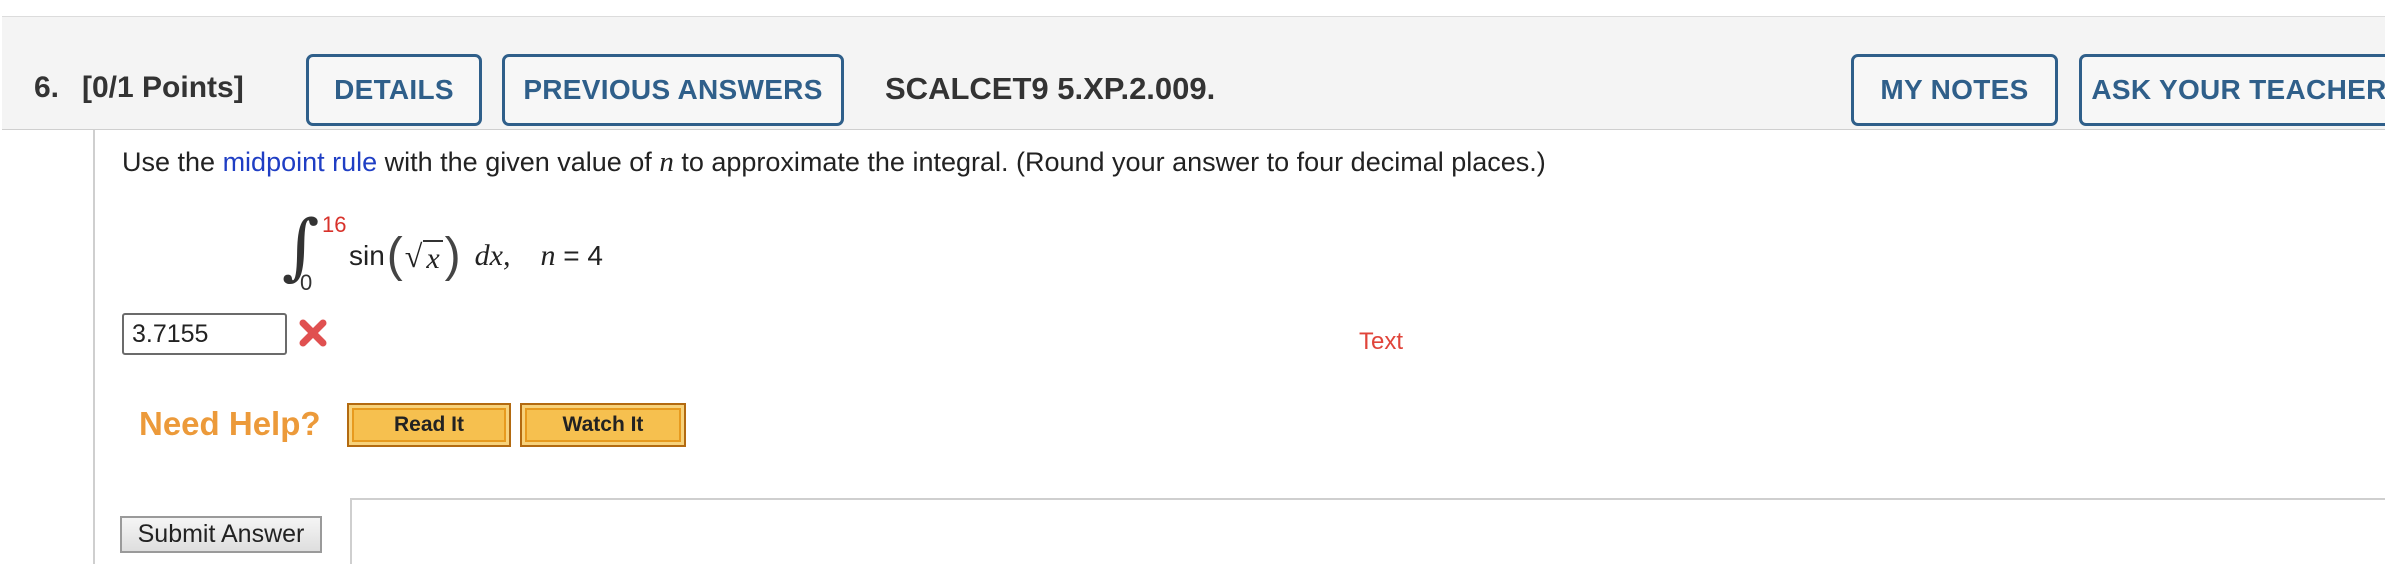 Image resolution: width=2385 pixels, height=564 pixels. Describe the element at coordinates (1954, 90) in the screenshot. I see `my-notes-button: MY NOTES` at that location.